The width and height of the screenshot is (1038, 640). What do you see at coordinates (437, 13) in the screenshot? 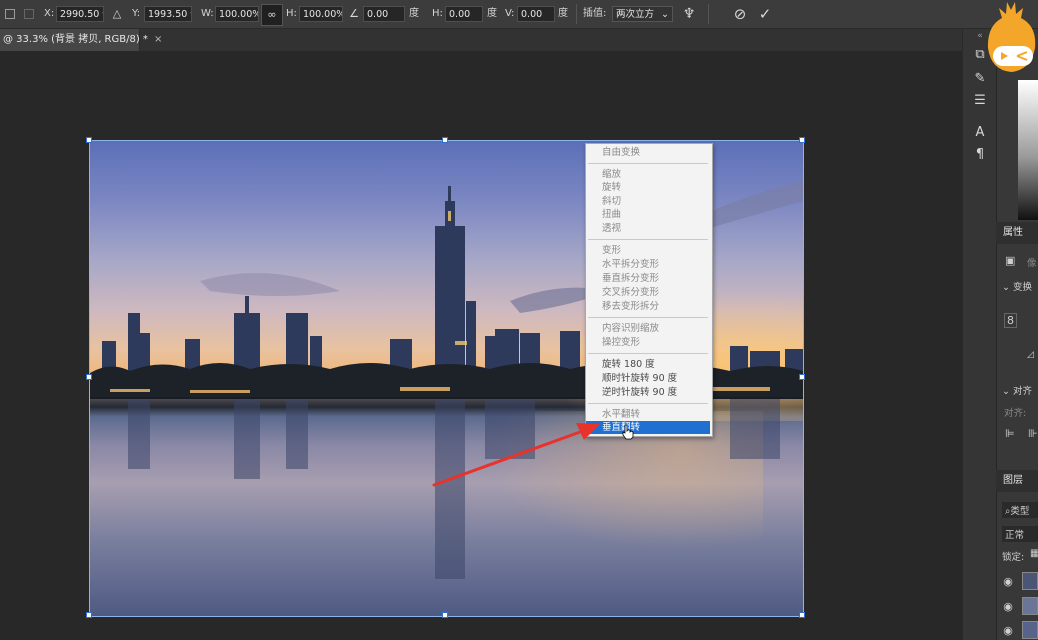
I see `h-skew-label: H:` at bounding box center [437, 13].